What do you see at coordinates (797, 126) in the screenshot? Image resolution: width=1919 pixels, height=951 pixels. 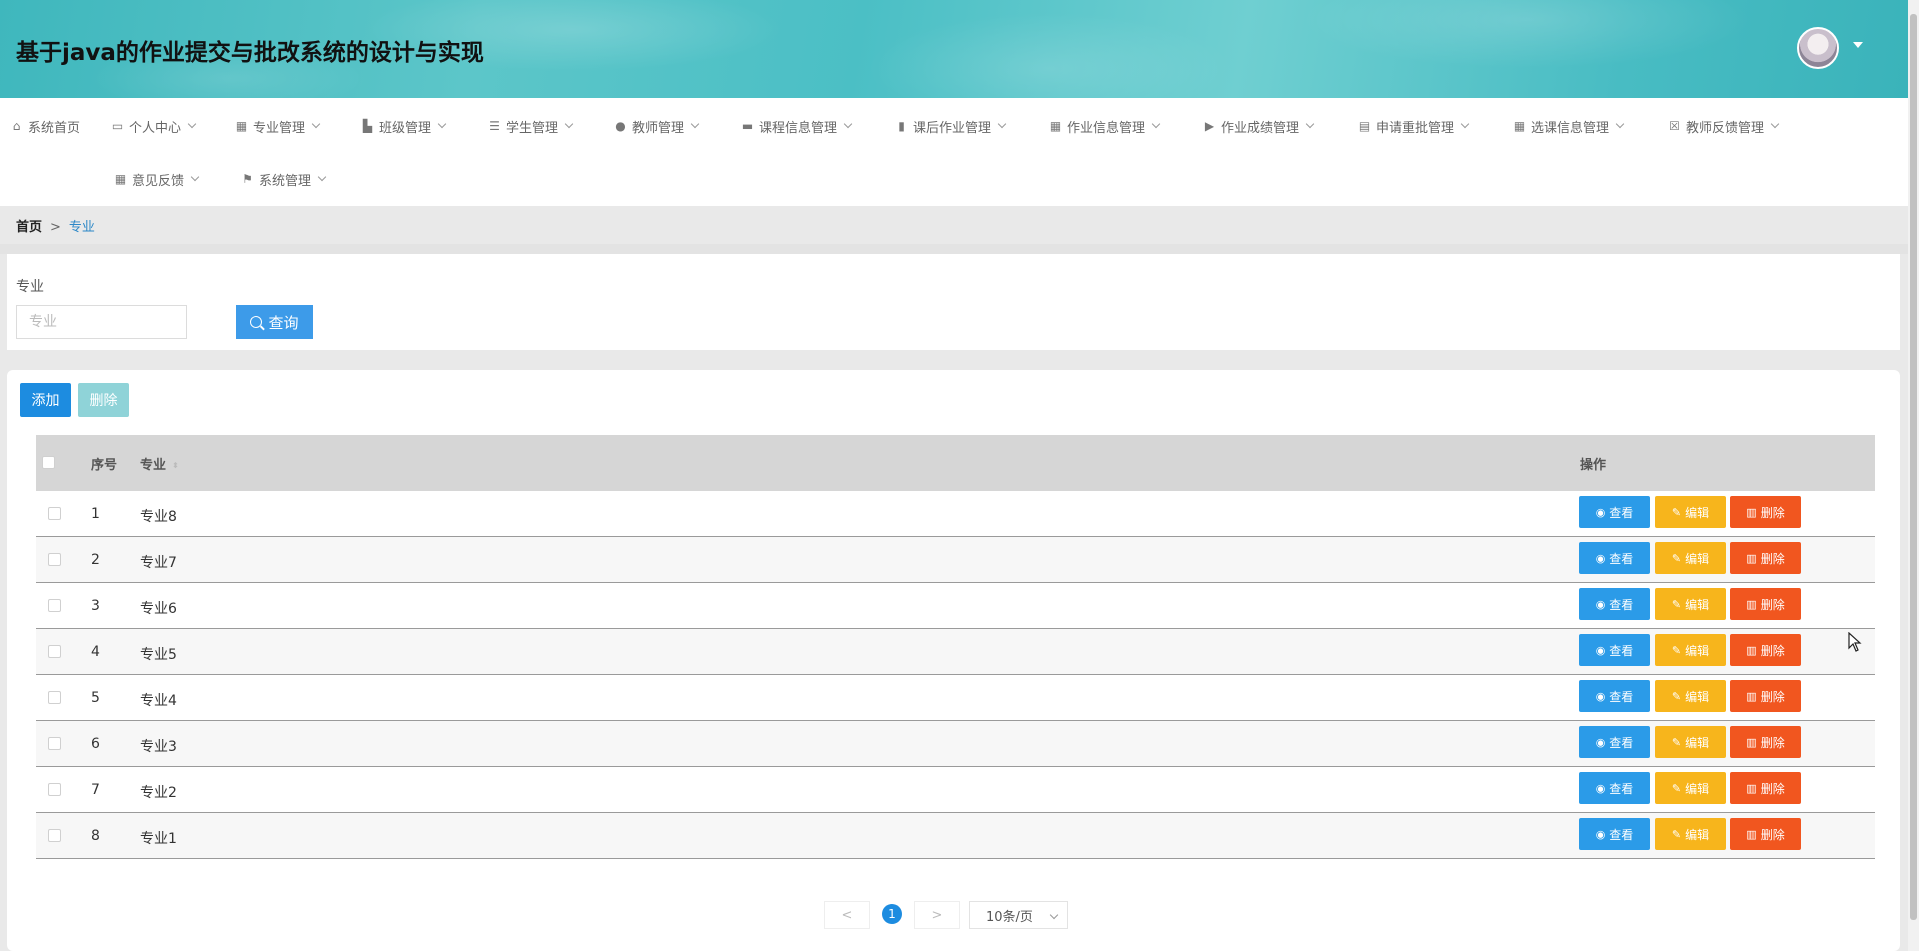 I see `nav-item-course: ▬ 课程信息管理` at bounding box center [797, 126].